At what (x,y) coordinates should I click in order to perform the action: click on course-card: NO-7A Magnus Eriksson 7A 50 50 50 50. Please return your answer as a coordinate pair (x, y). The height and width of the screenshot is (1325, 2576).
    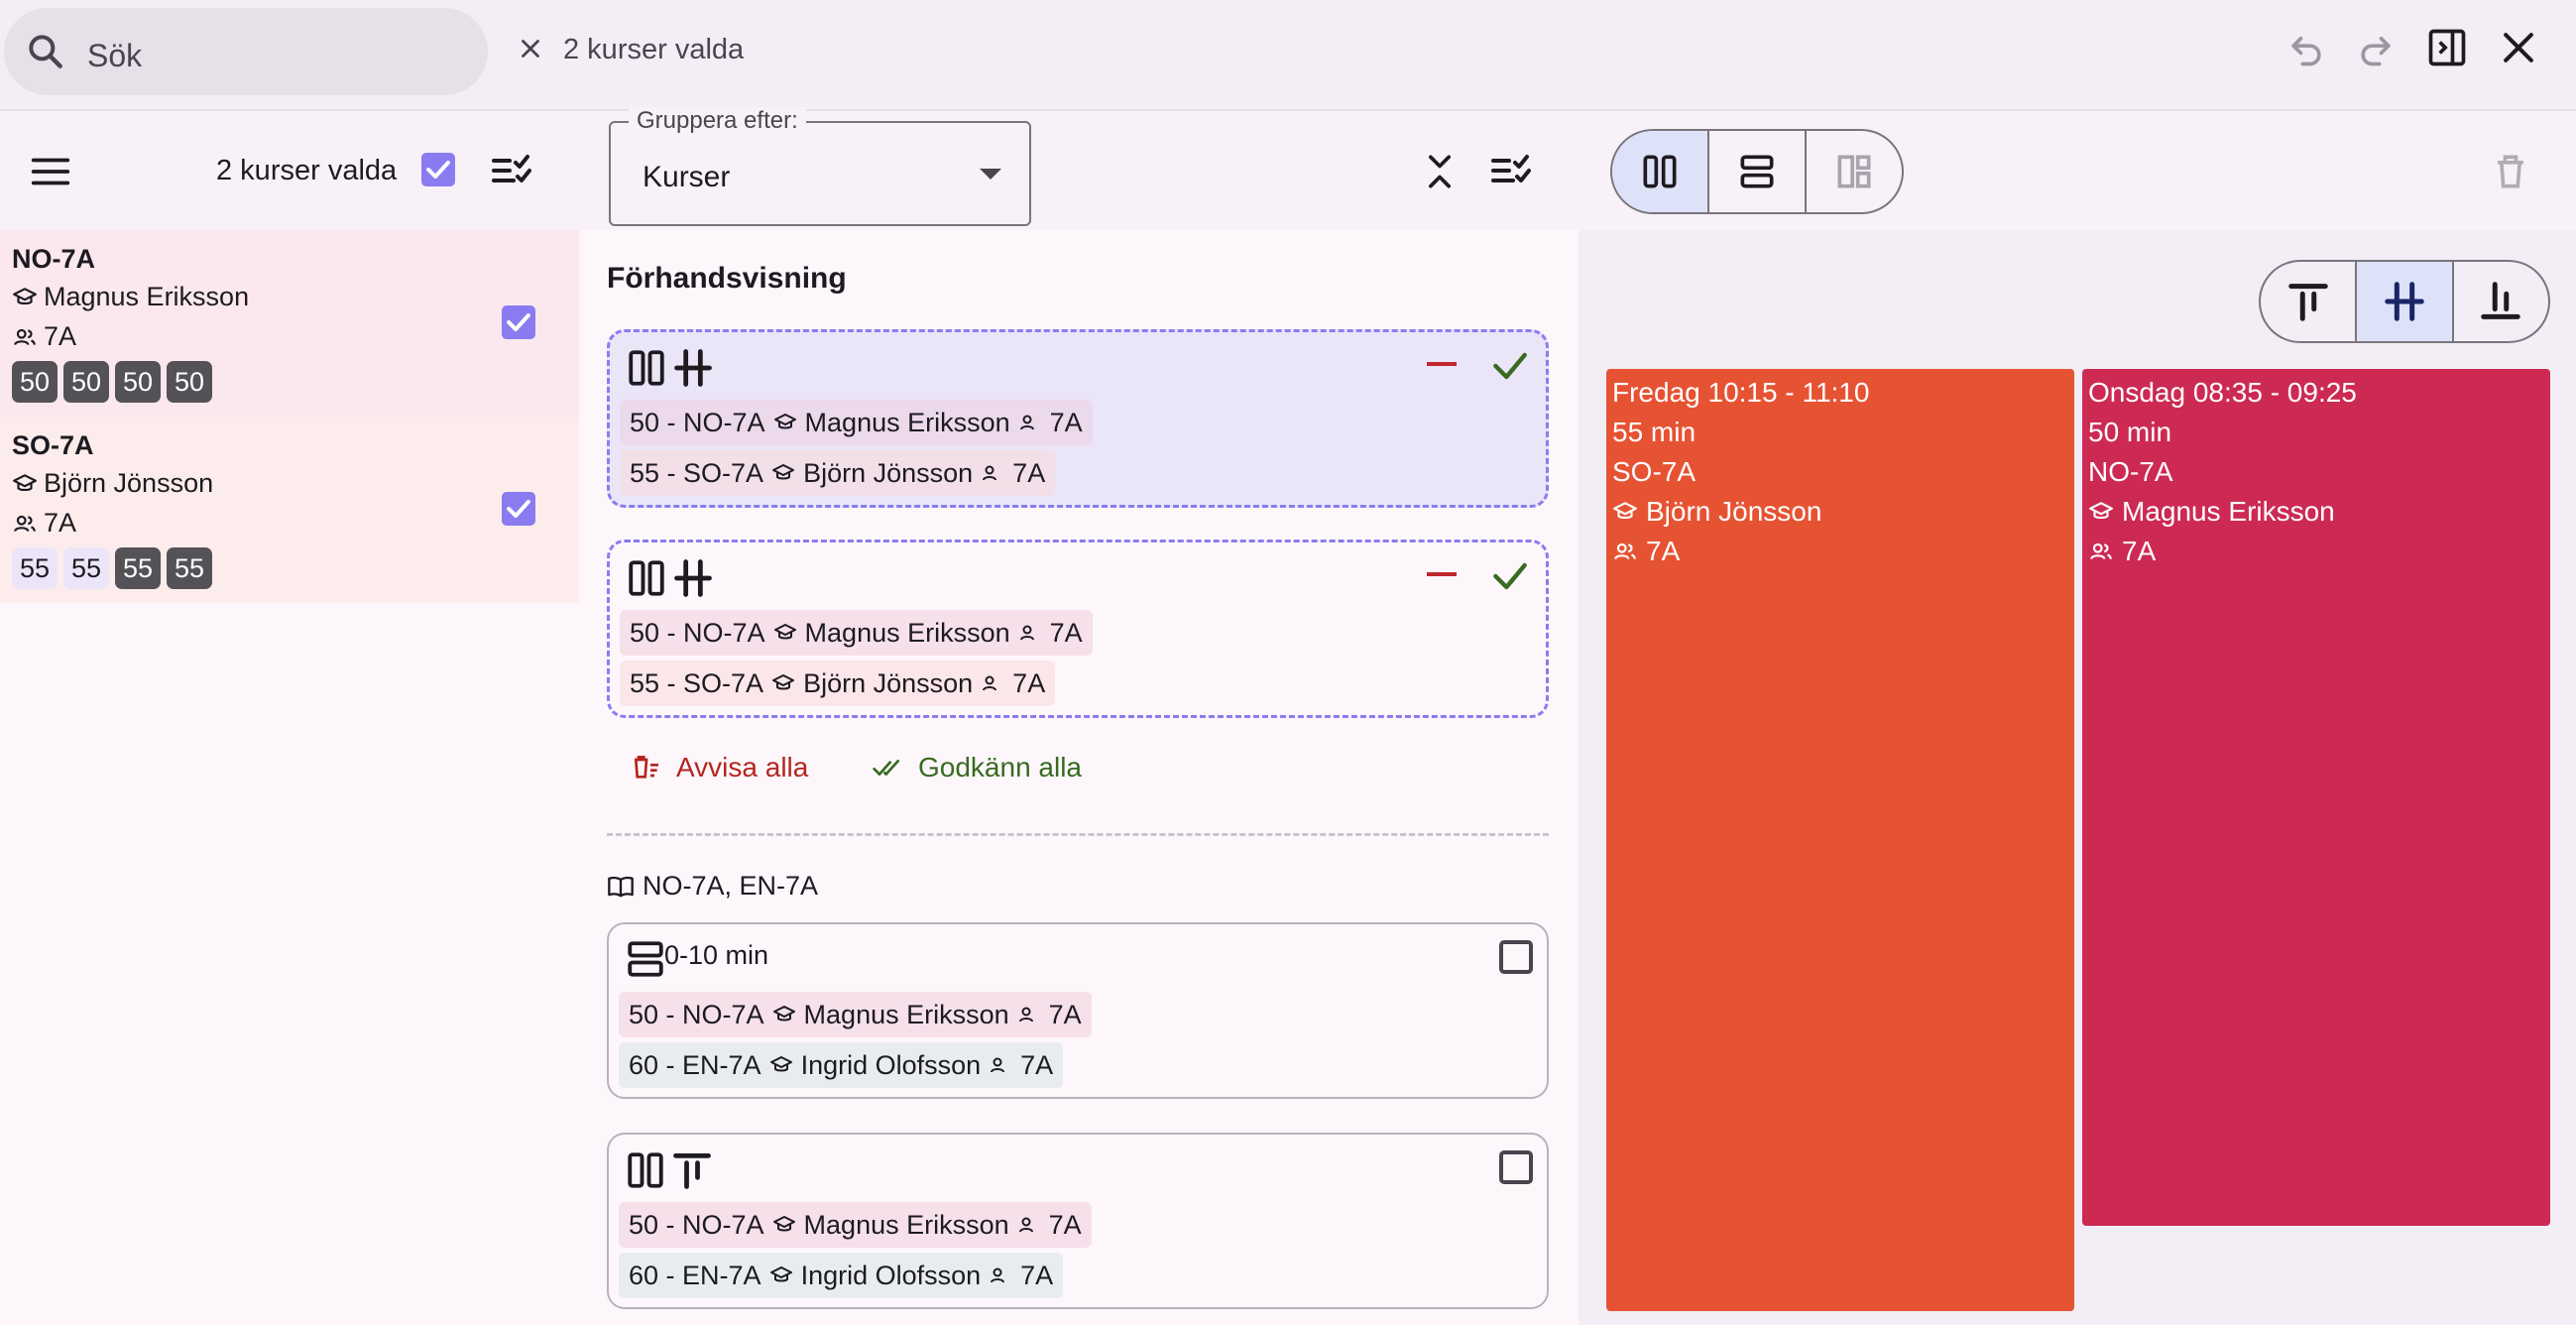
    Looking at the image, I should click on (289, 324).